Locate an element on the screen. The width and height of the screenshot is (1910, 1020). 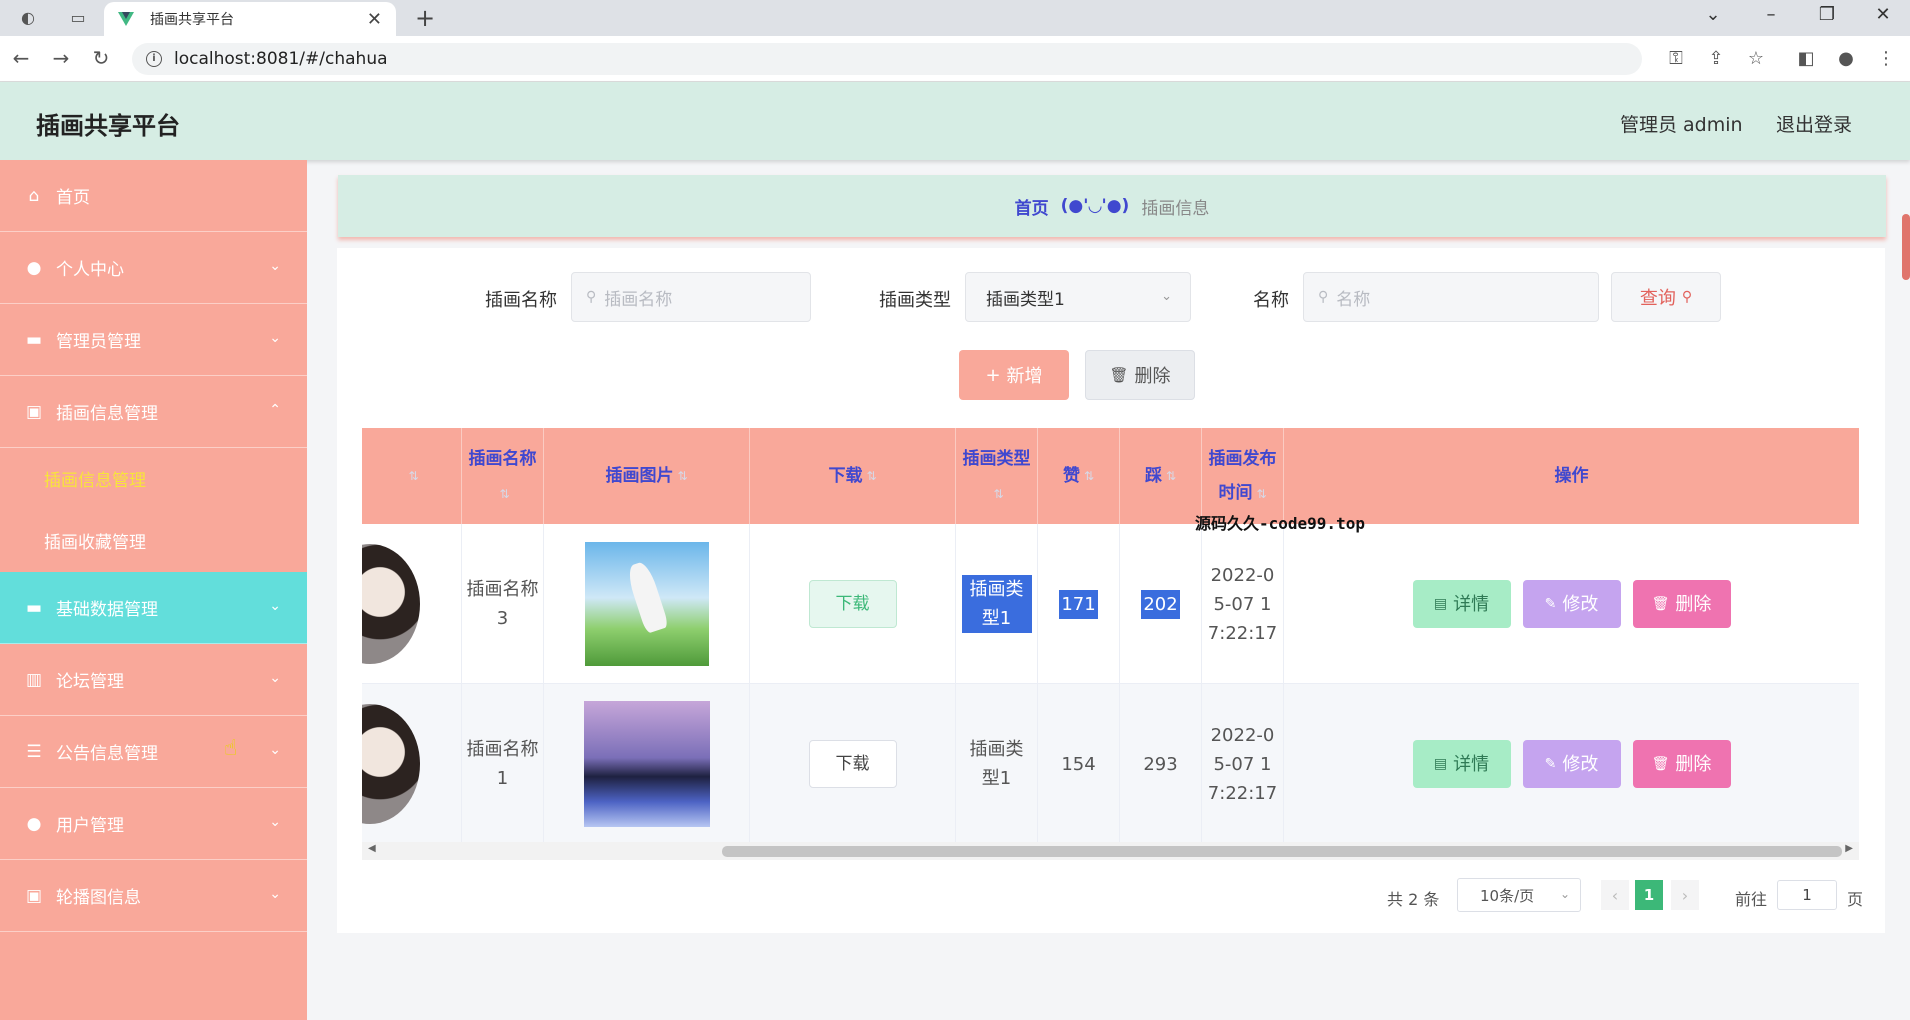
sidebar-item-label: 用户管理 is located at coordinates (90, 826).